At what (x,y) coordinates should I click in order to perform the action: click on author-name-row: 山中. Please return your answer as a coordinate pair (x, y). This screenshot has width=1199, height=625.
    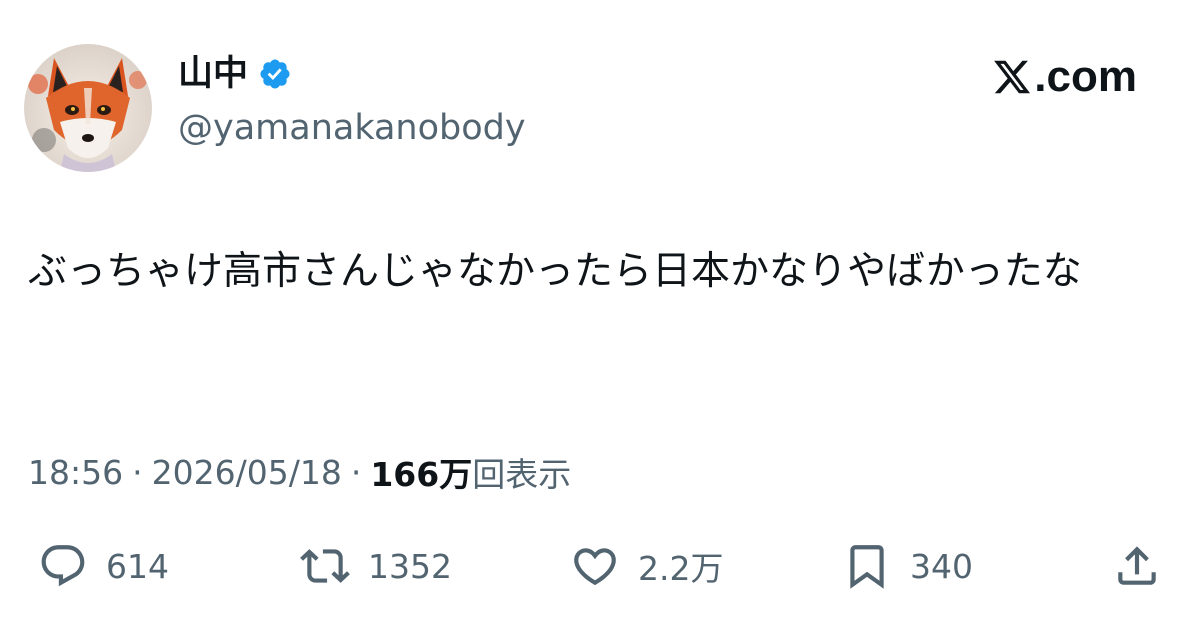
    Looking at the image, I should click on (235, 74).